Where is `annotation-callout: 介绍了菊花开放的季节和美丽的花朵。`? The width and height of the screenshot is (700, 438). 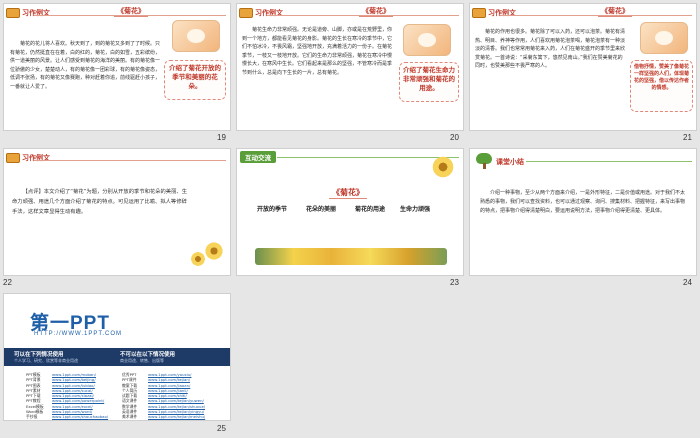
annotation-callout: 介绍了菊花开放的季节和美丽的花朵。 is located at coordinates (195, 80).